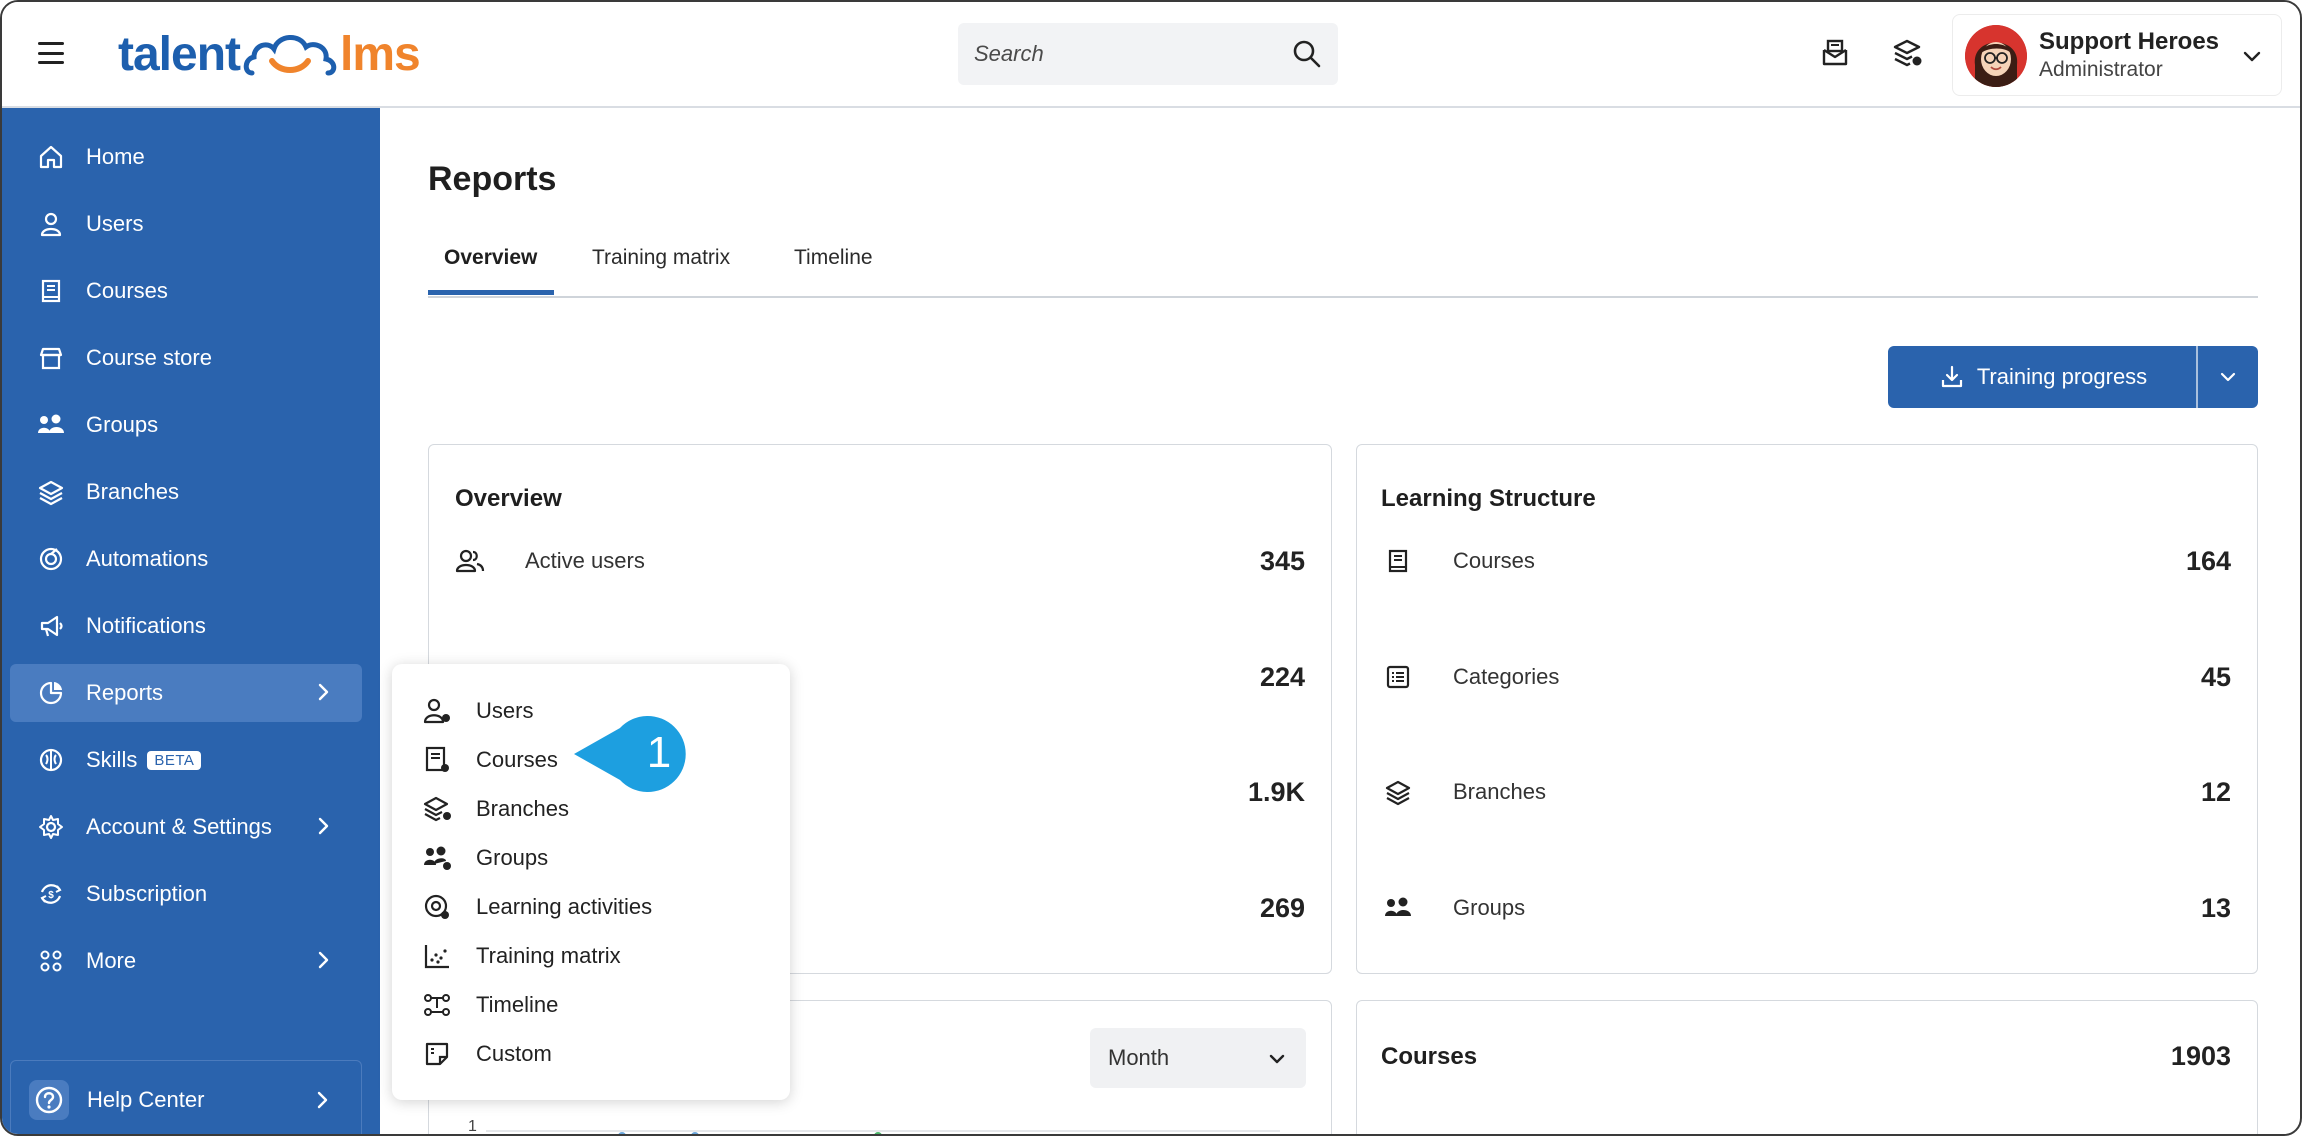 Image resolution: width=2302 pixels, height=1136 pixels. Describe the element at coordinates (1343, 268) in the screenshot. I see `report-tabs: Overview Training matrix Timeline` at that location.